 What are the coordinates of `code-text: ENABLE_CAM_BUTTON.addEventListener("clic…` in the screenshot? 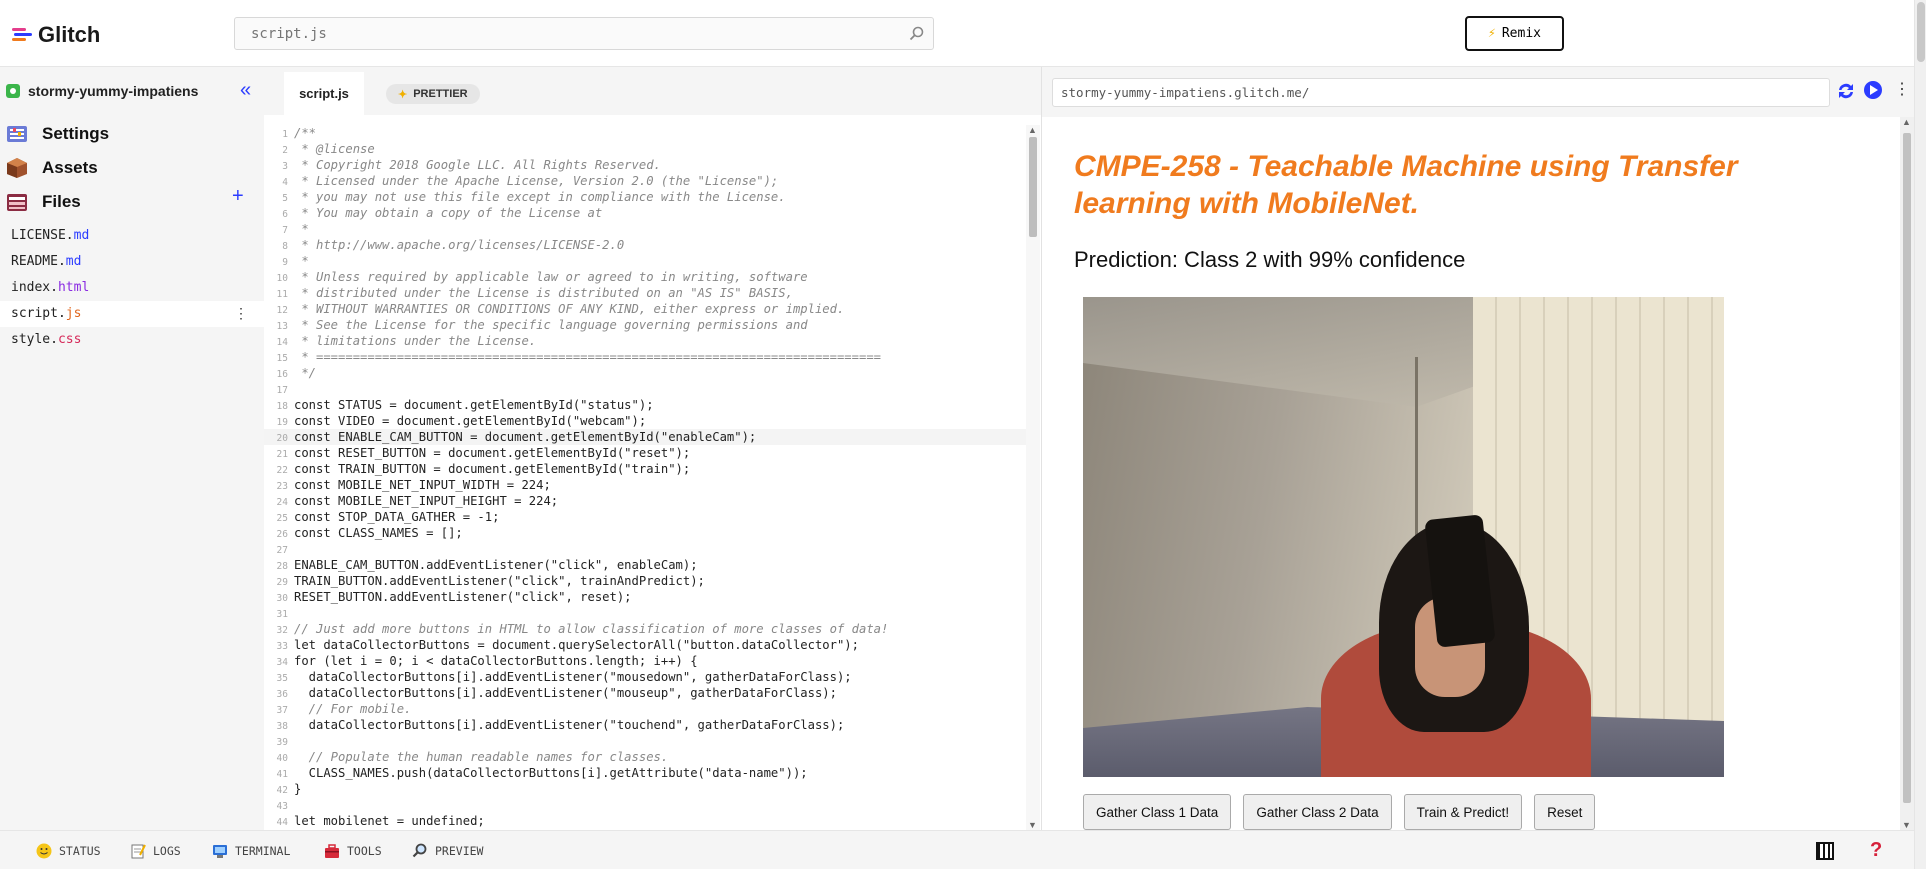 It's located at (496, 565).